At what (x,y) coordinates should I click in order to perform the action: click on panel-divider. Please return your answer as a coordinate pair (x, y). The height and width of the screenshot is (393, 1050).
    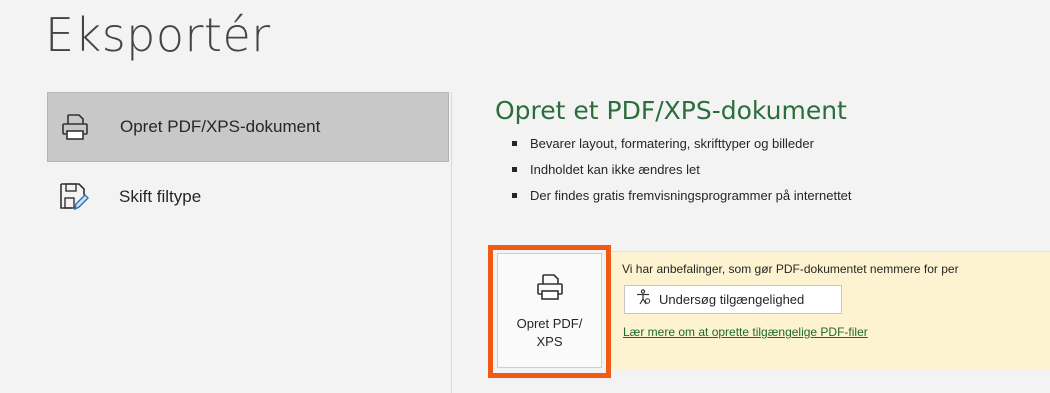
    Looking at the image, I should click on (451, 242).